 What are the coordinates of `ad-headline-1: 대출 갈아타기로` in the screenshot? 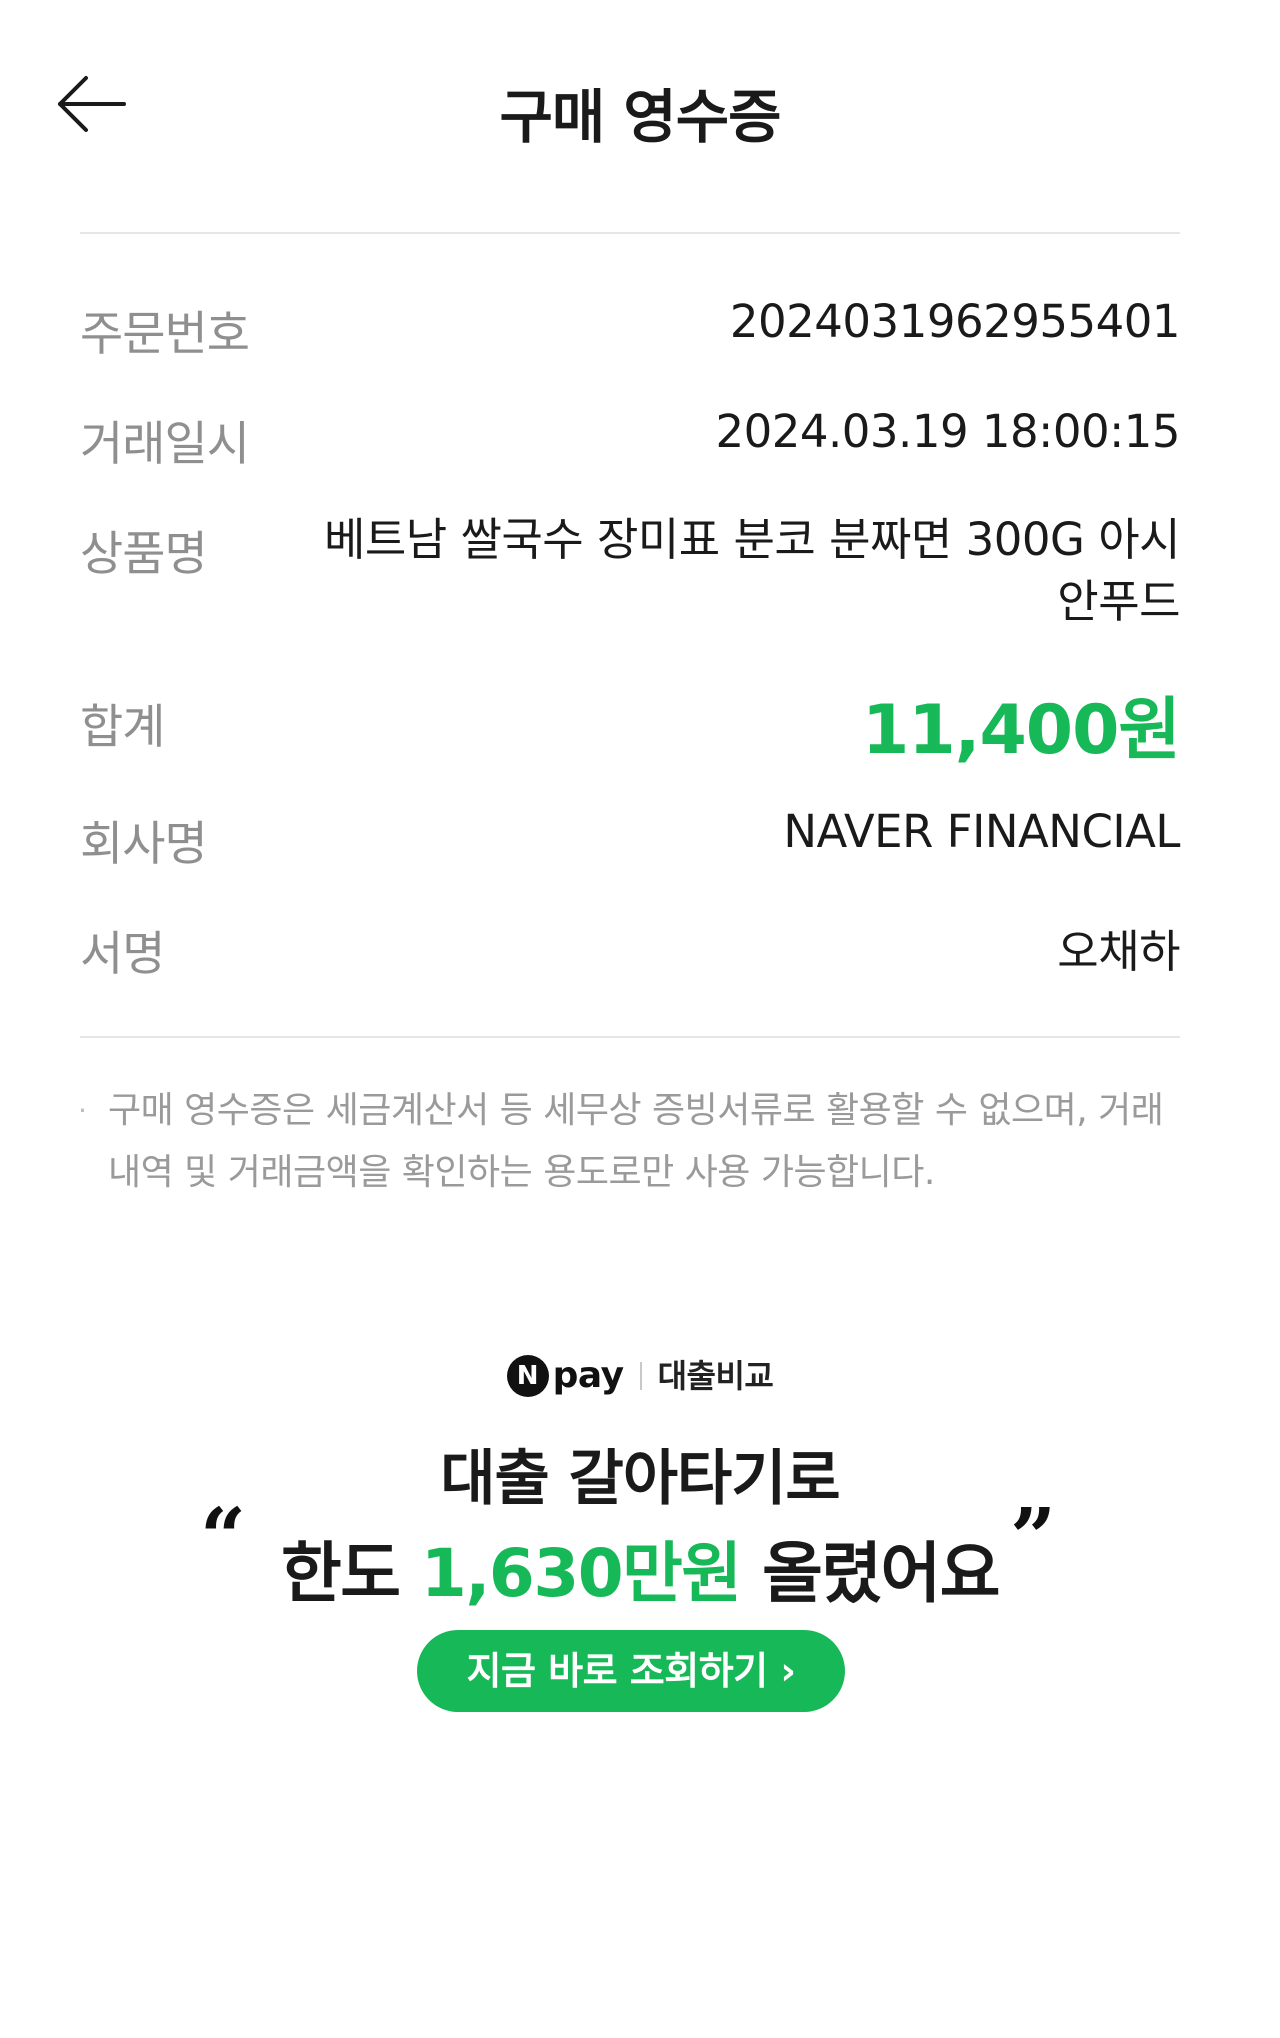 It's located at (640, 1479).